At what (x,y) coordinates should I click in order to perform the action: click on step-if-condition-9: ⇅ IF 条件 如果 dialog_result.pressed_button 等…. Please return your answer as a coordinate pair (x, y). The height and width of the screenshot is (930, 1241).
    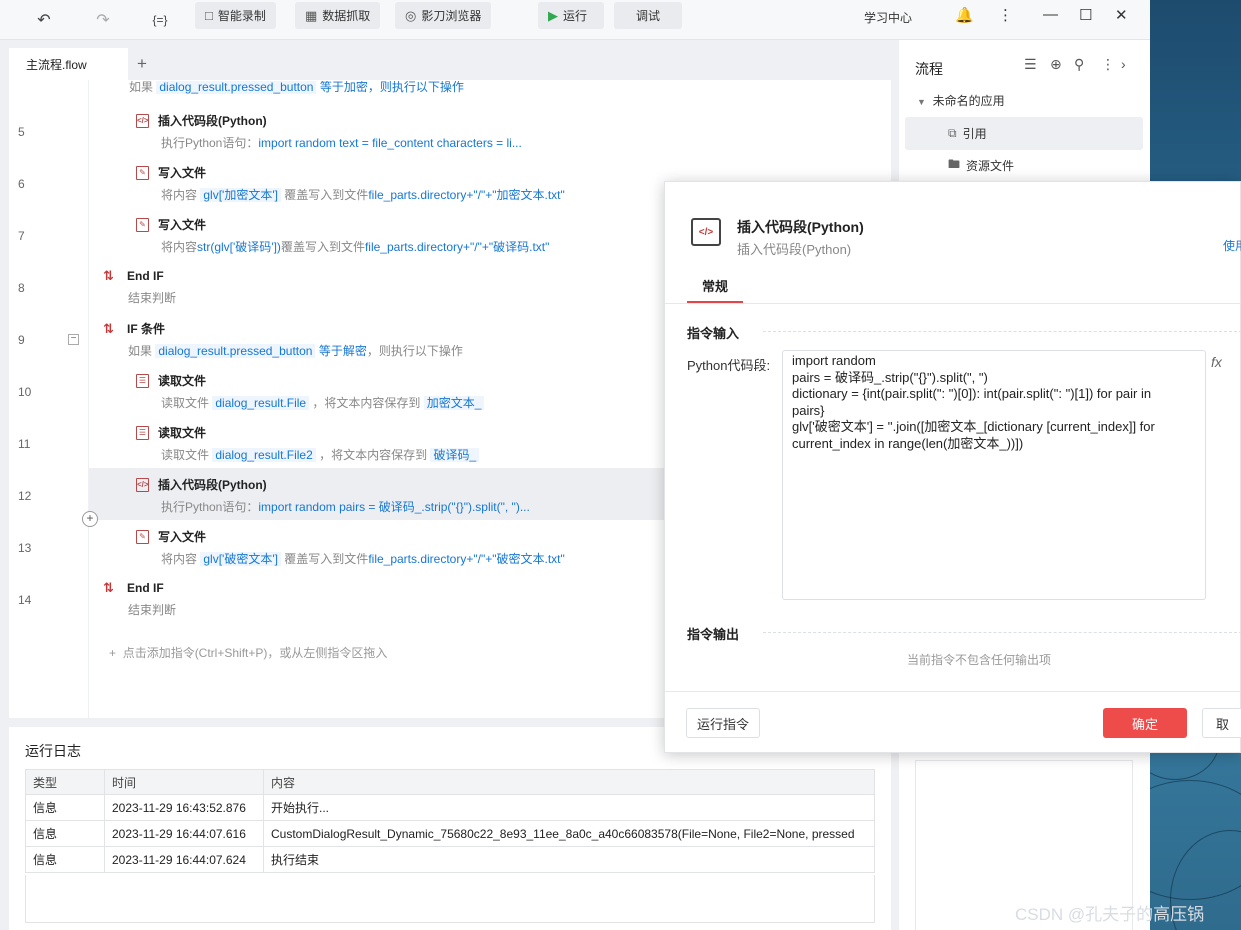
    Looking at the image, I should click on (283, 339).